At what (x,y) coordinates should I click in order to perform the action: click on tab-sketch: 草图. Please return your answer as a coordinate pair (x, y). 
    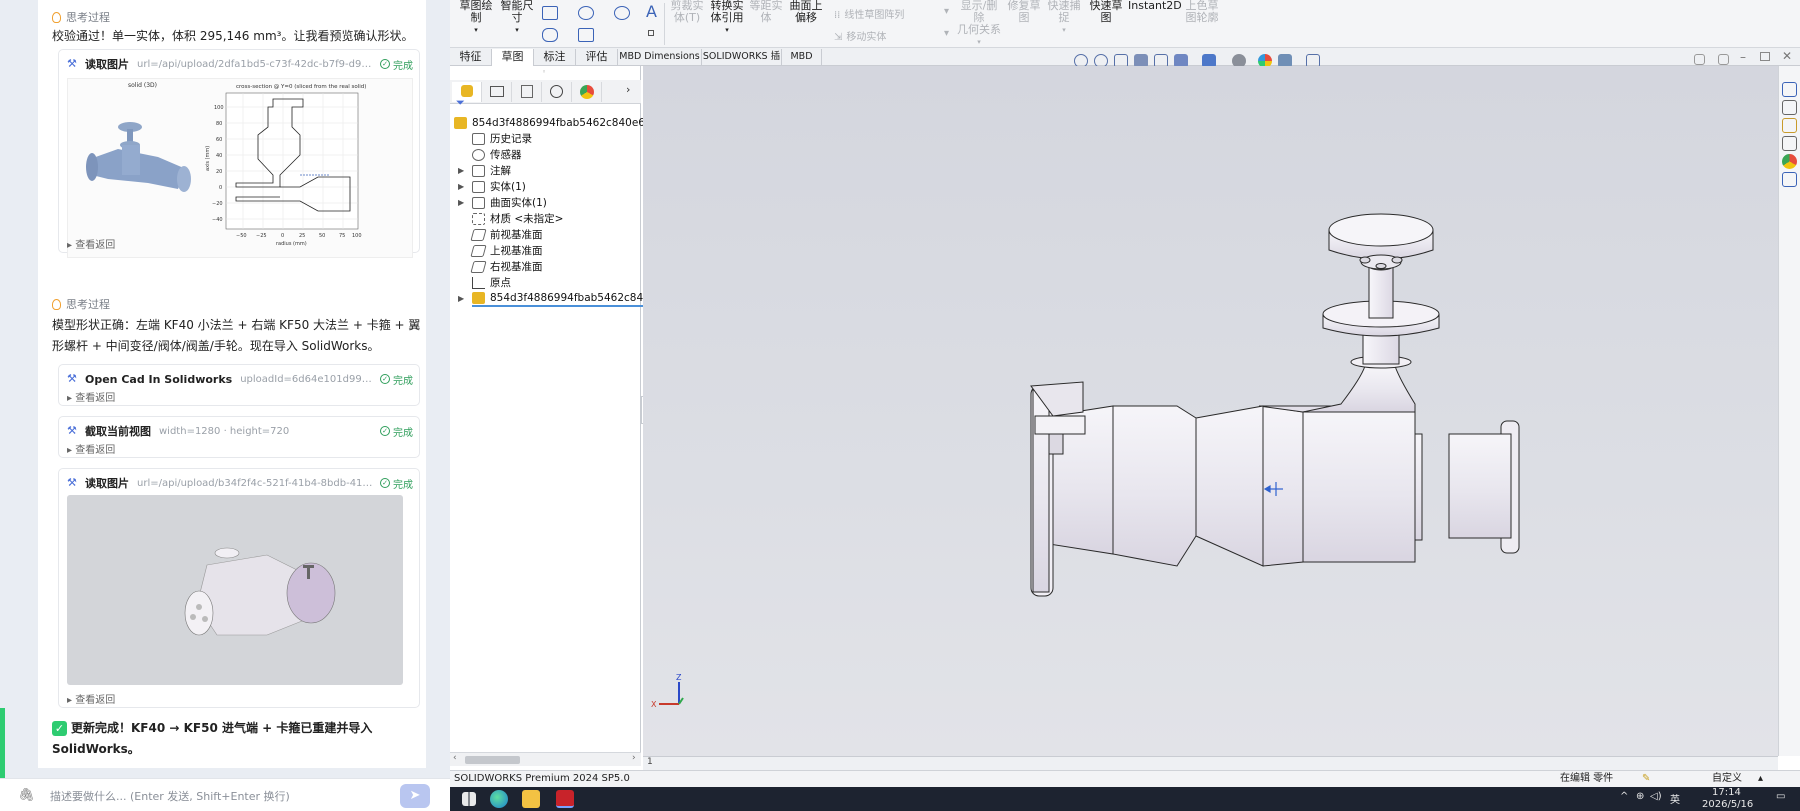
    Looking at the image, I should click on (513, 57).